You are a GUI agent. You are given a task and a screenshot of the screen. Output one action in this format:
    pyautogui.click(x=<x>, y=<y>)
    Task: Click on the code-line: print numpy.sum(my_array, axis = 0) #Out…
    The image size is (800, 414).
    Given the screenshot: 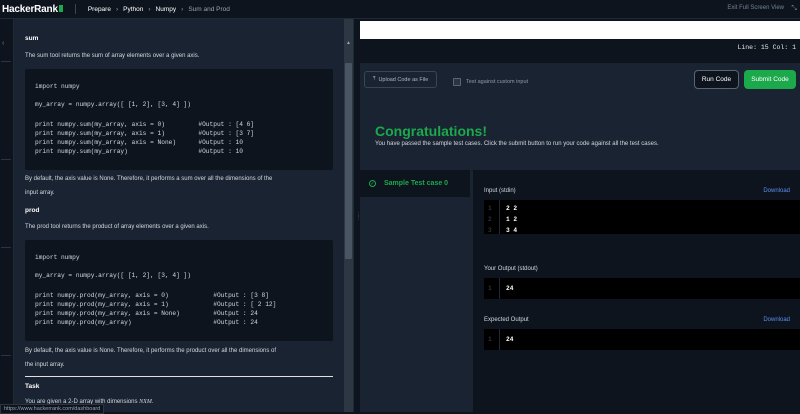 What is the action you would take?
    pyautogui.click(x=145, y=124)
    